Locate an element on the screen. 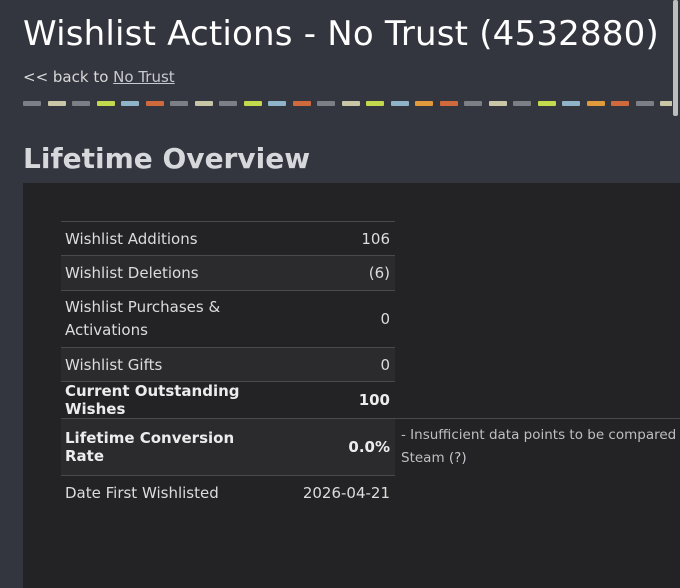  page-title: Wishlist Actions - No Trust (4532880) is located at coordinates (341, 34).